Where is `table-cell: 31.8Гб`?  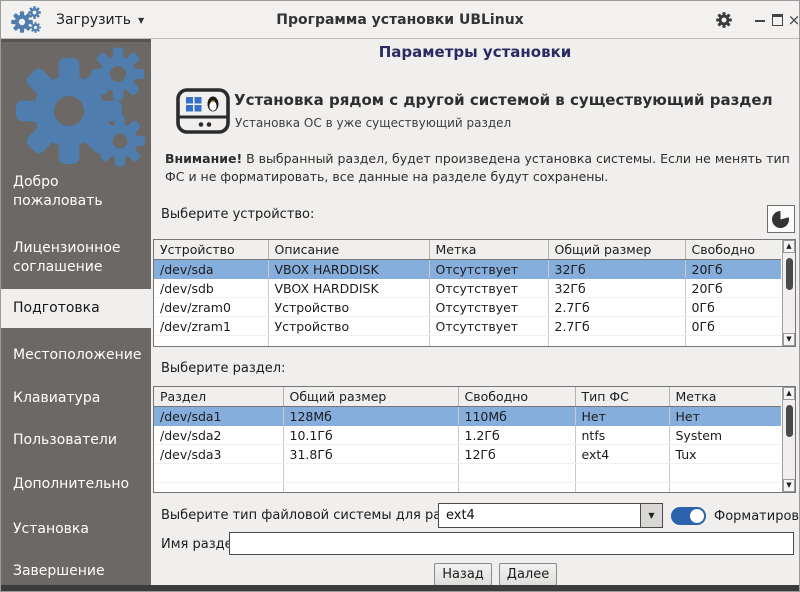 table-cell: 31.8Гб is located at coordinates (371, 454).